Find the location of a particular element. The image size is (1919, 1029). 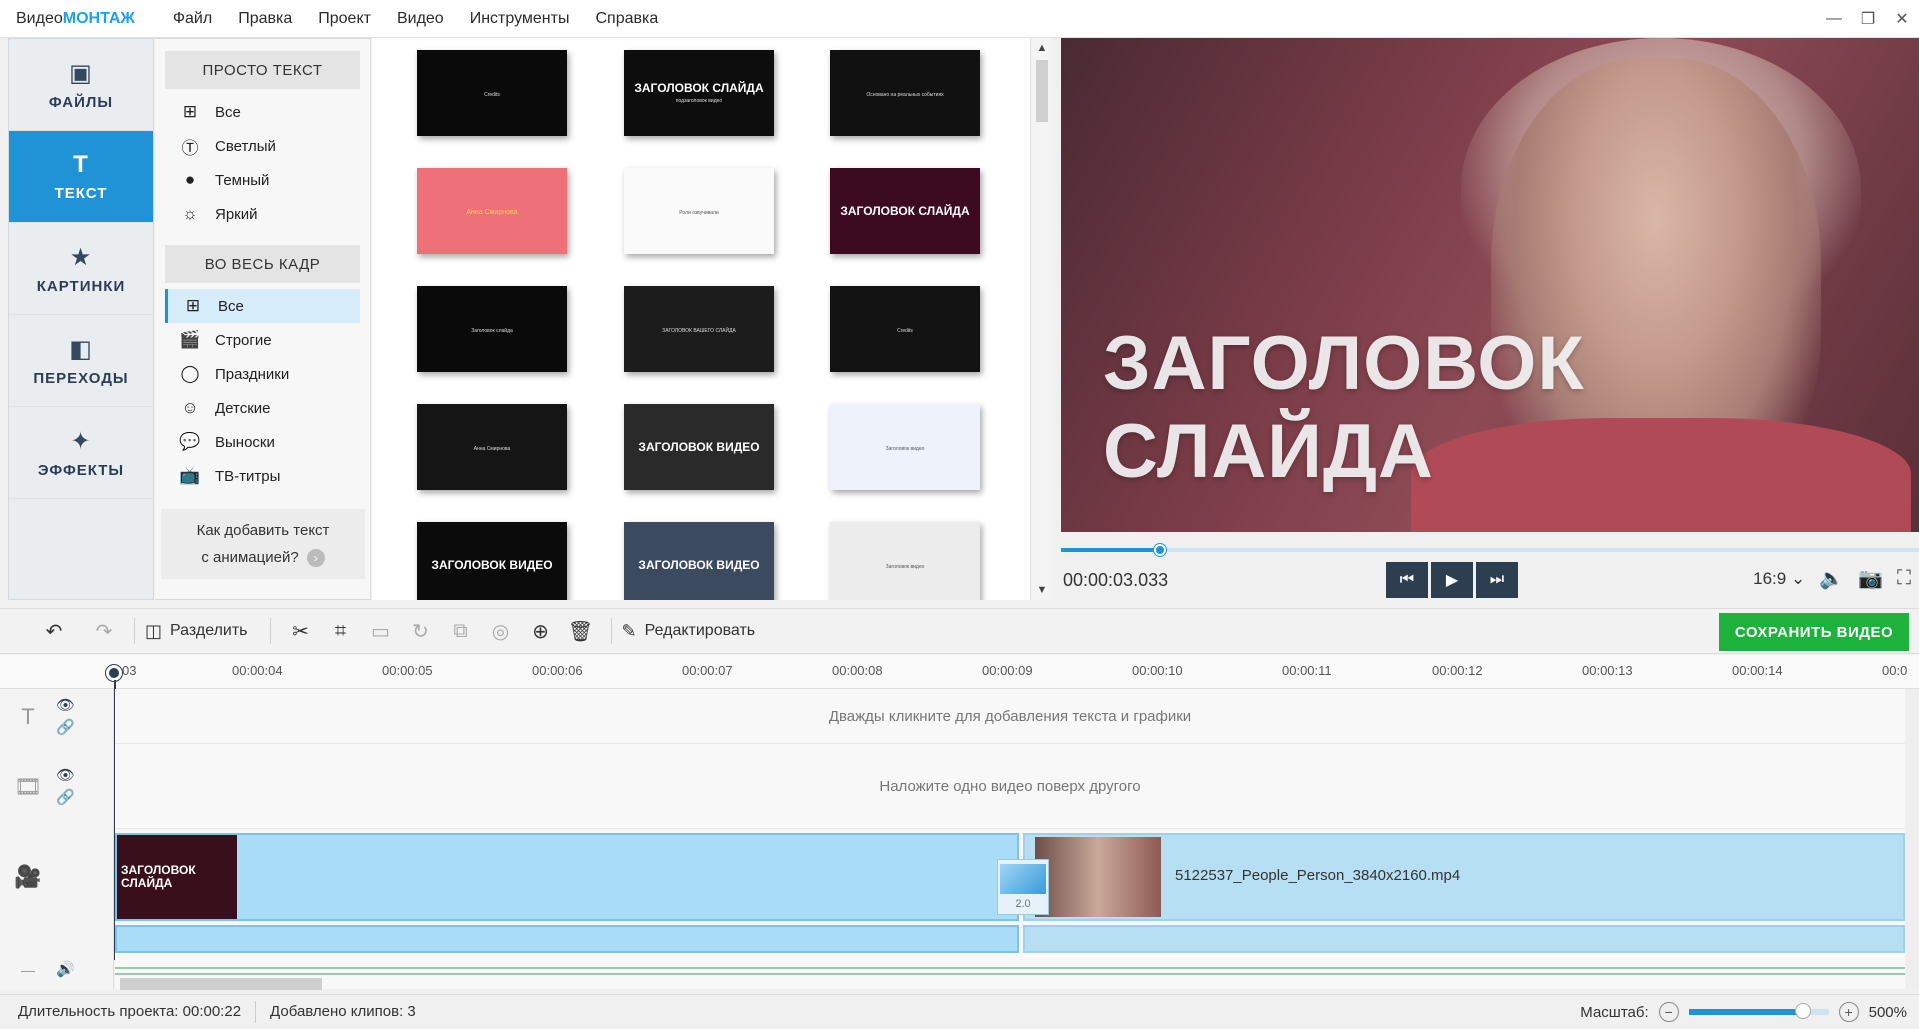

balloon-icon: ◯ is located at coordinates (190, 373).